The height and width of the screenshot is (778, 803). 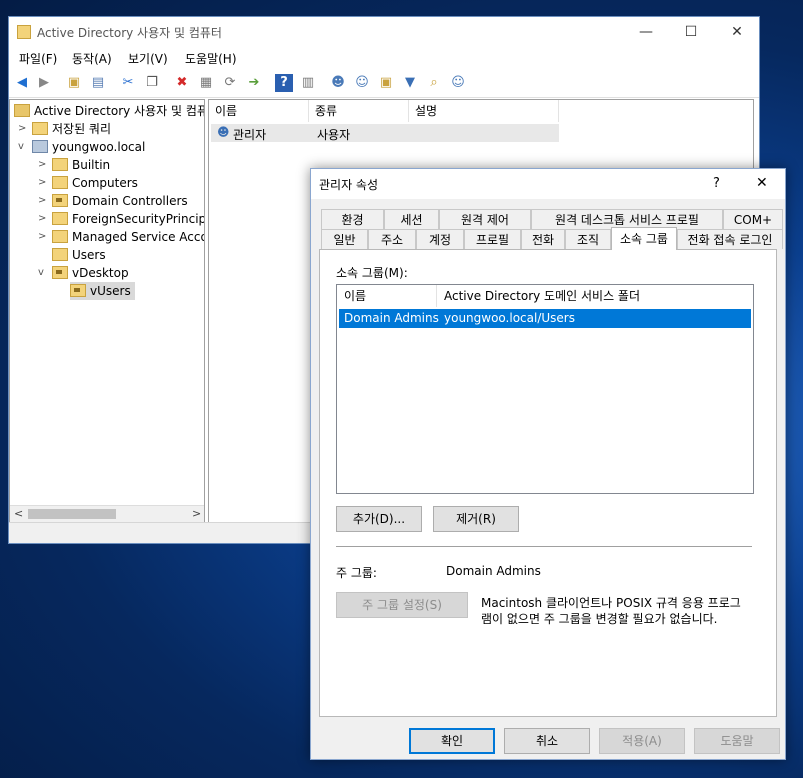 I want to click on scroll-thumb, so click(x=72, y=514).